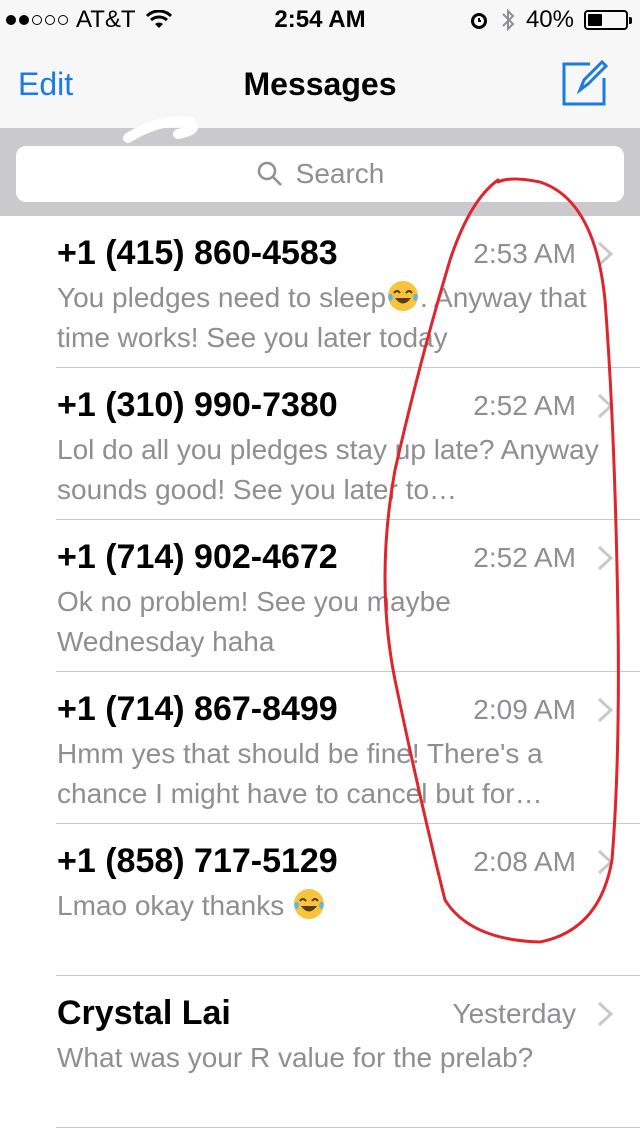  What do you see at coordinates (197, 405) in the screenshot?
I see `contact-name: +1 (310) 990-7380` at bounding box center [197, 405].